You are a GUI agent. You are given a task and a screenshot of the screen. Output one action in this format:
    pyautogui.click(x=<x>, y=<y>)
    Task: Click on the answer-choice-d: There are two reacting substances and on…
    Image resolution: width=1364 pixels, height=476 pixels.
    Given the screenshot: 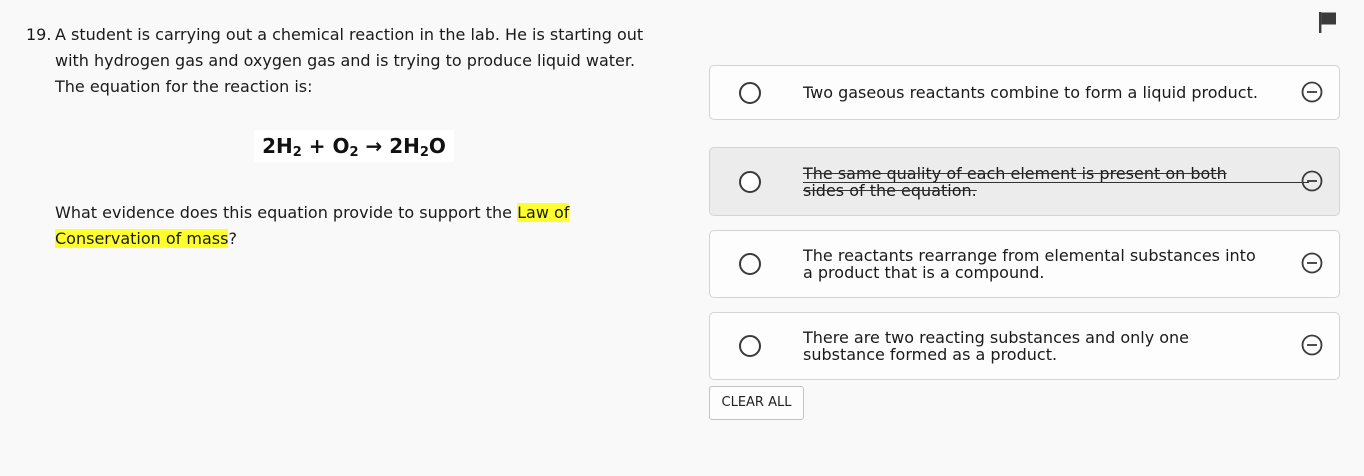 What is the action you would take?
    pyautogui.click(x=1024, y=346)
    